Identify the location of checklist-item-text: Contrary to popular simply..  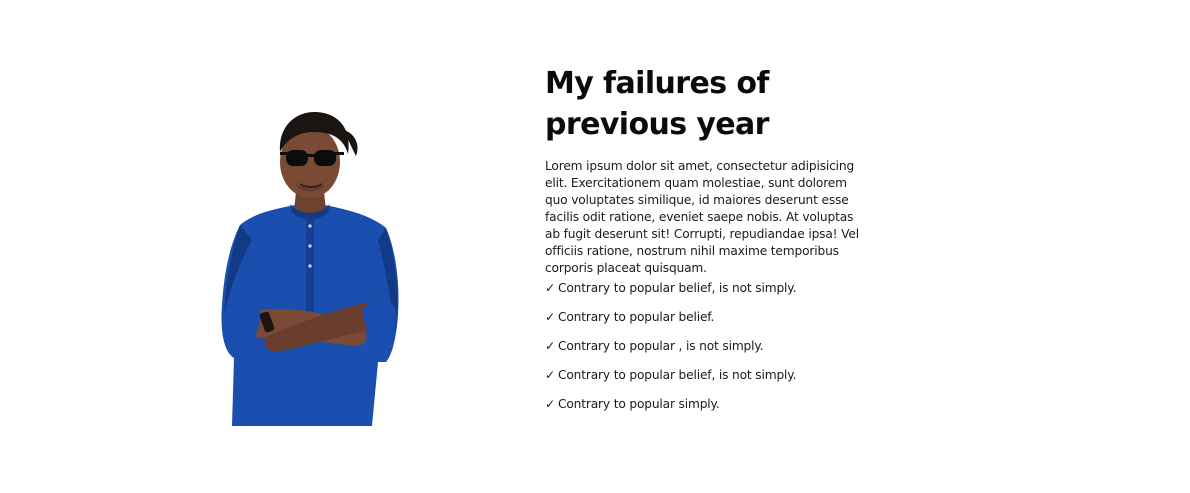
(639, 404).